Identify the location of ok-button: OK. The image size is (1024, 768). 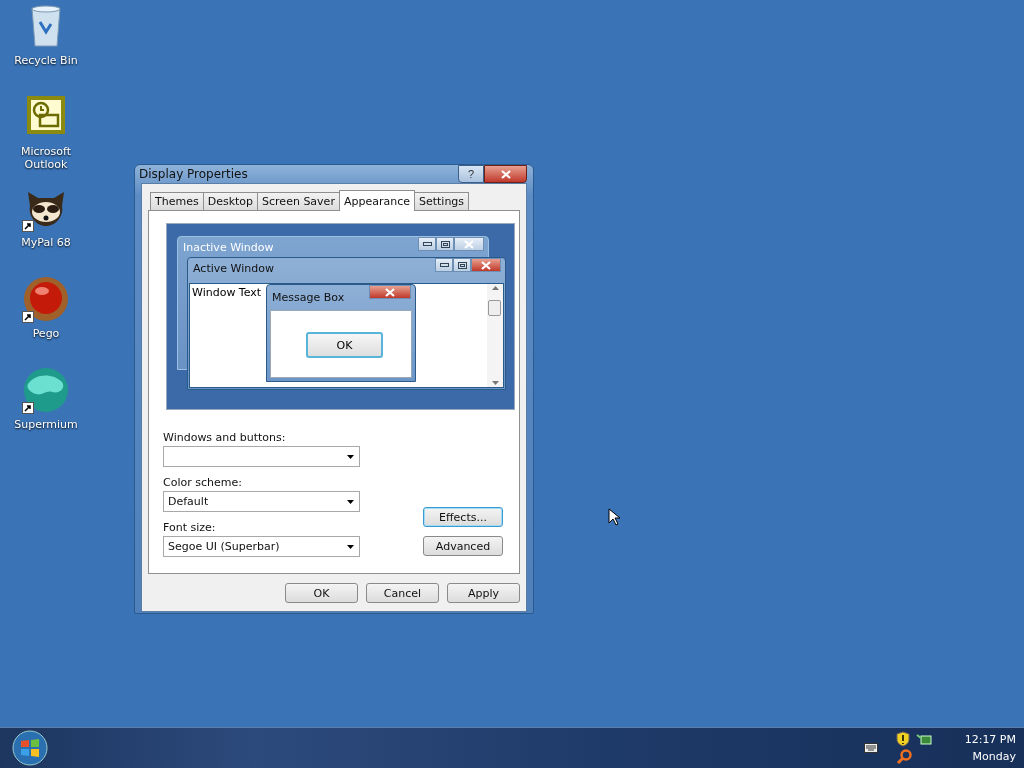
(344, 345).